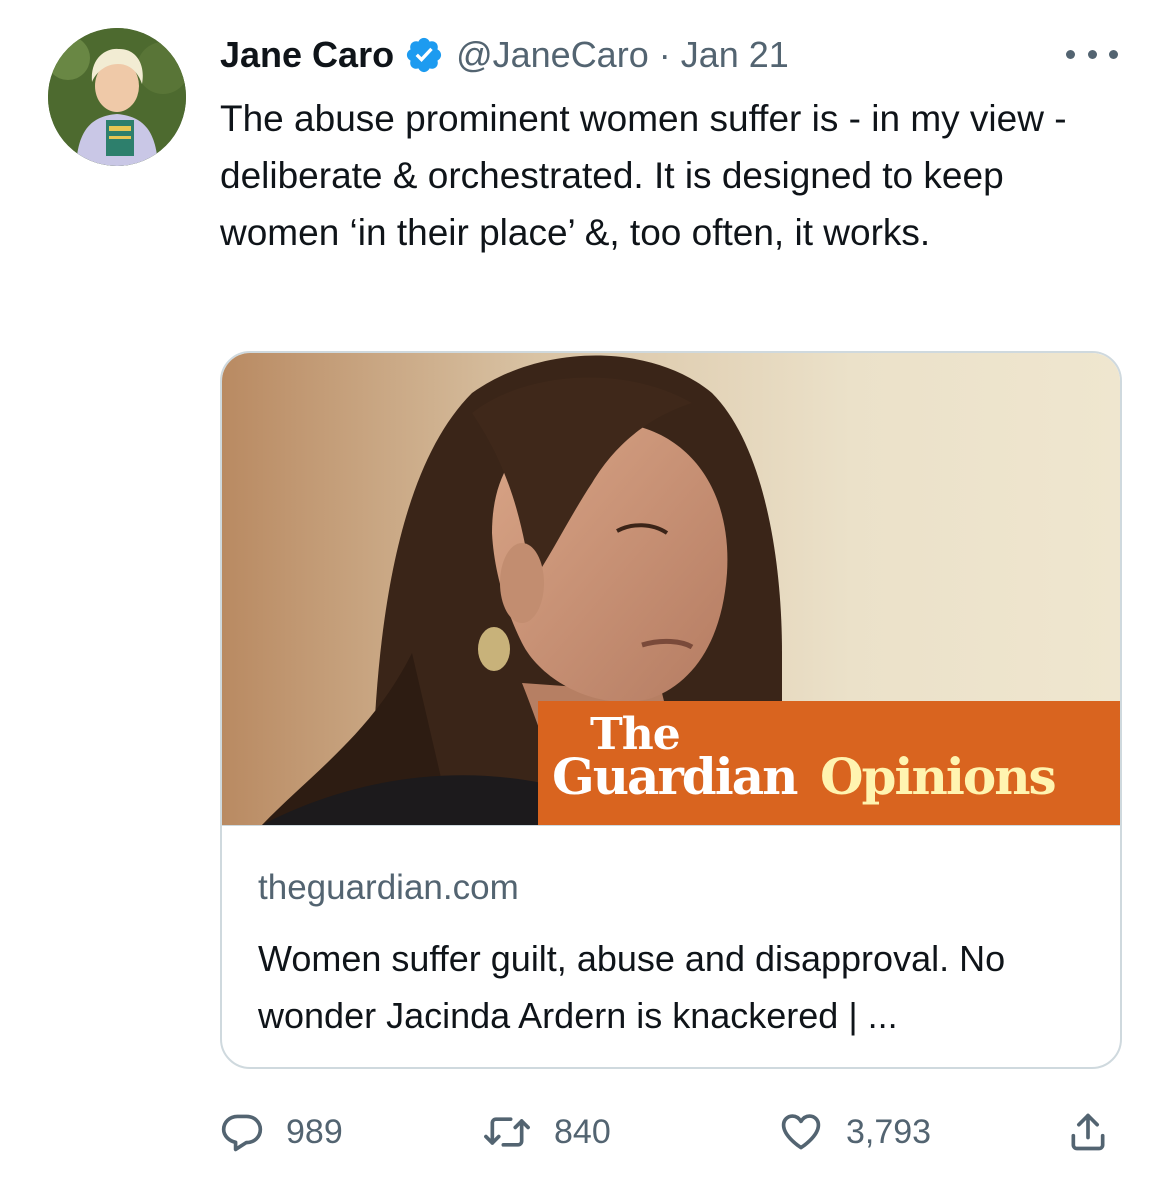  Describe the element at coordinates (507, 1132) in the screenshot. I see `retweet-icon` at that location.